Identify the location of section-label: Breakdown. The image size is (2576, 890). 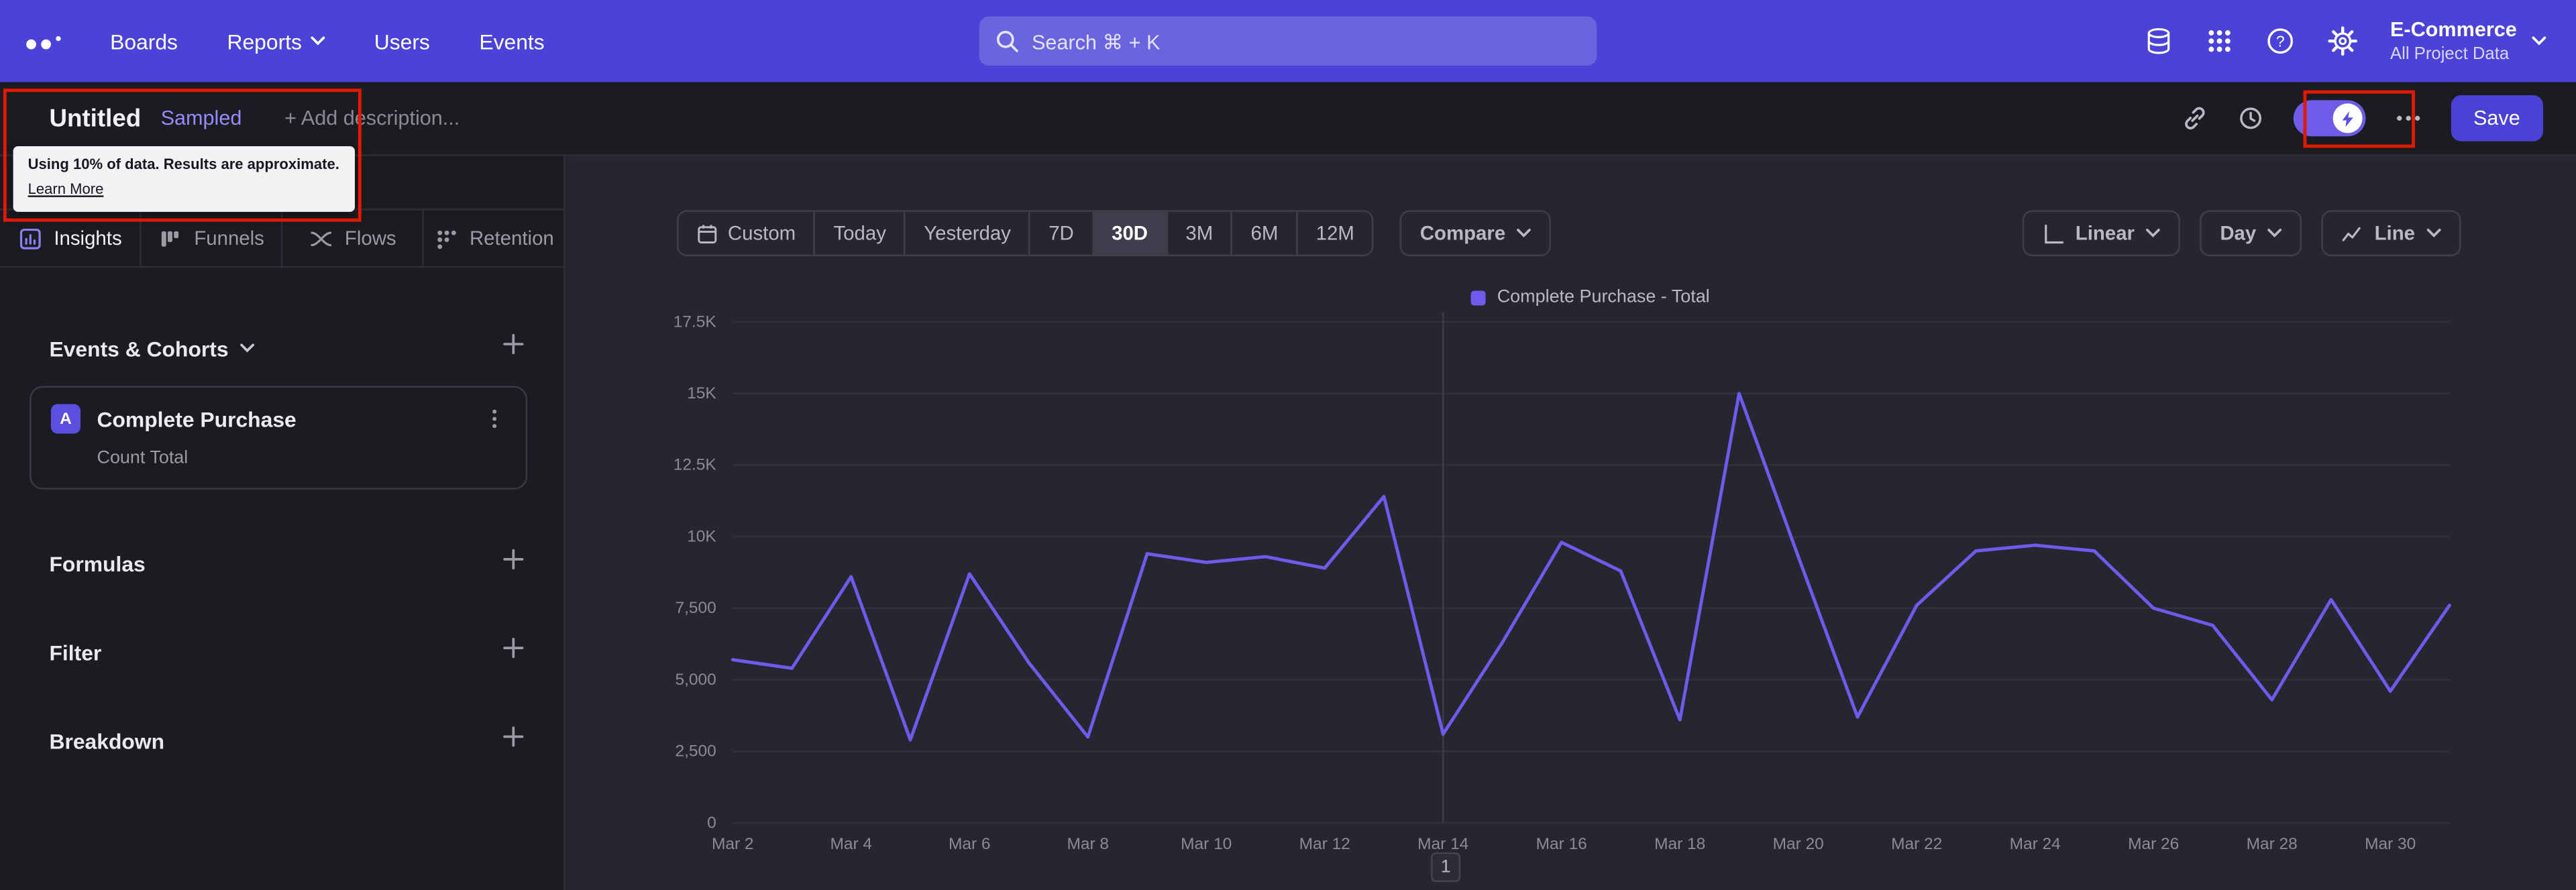
(107, 740).